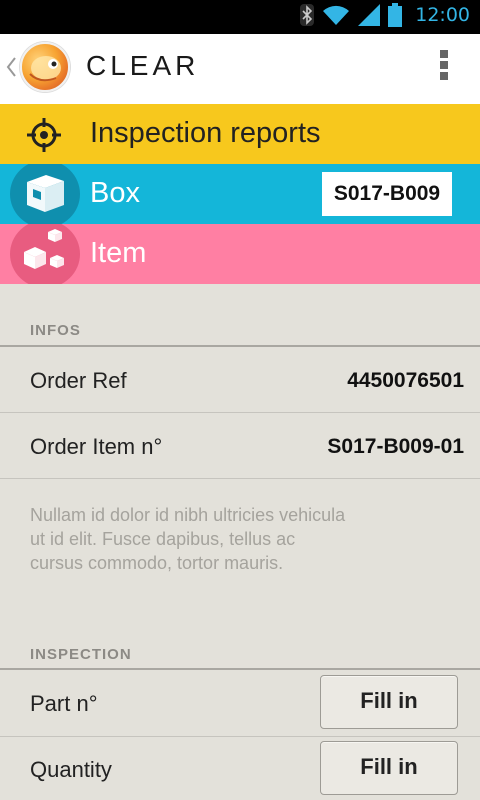  I want to click on bluetooth-icon, so click(307, 17).